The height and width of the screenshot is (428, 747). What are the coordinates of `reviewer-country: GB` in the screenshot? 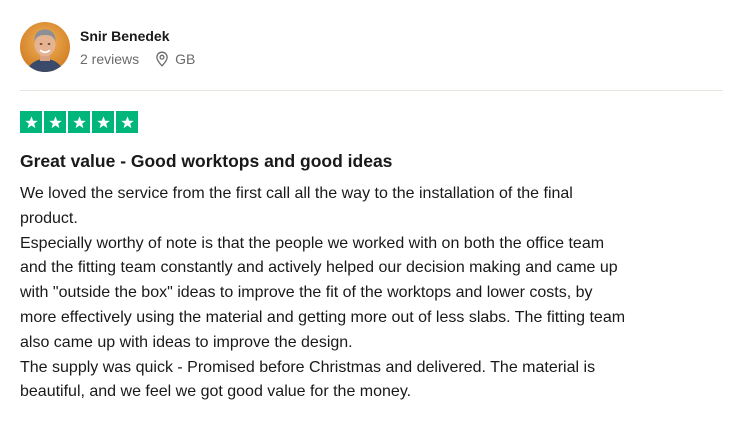 It's located at (185, 58).